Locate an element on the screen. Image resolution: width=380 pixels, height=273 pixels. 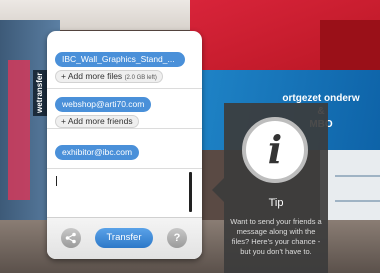
info-icon-glyph: i is located at coordinates (275, 149).